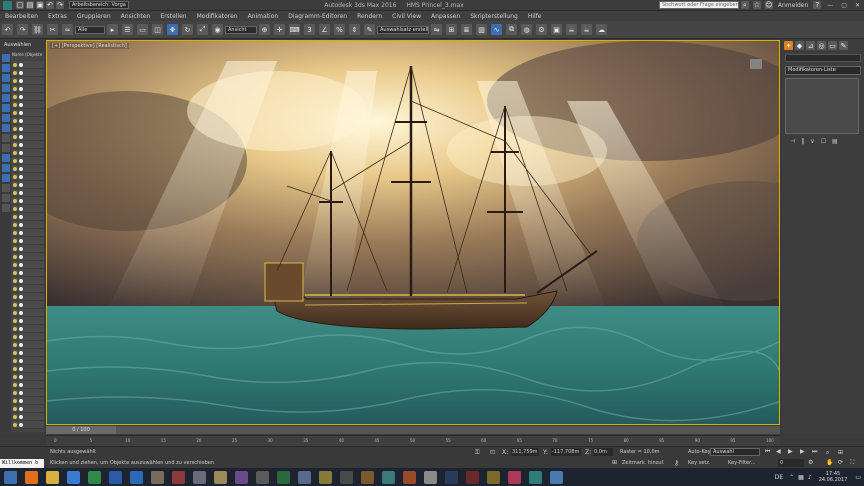 Image resolution: width=864 pixels, height=486 pixels. I want to click on network-icon: ▦, so click(801, 477).